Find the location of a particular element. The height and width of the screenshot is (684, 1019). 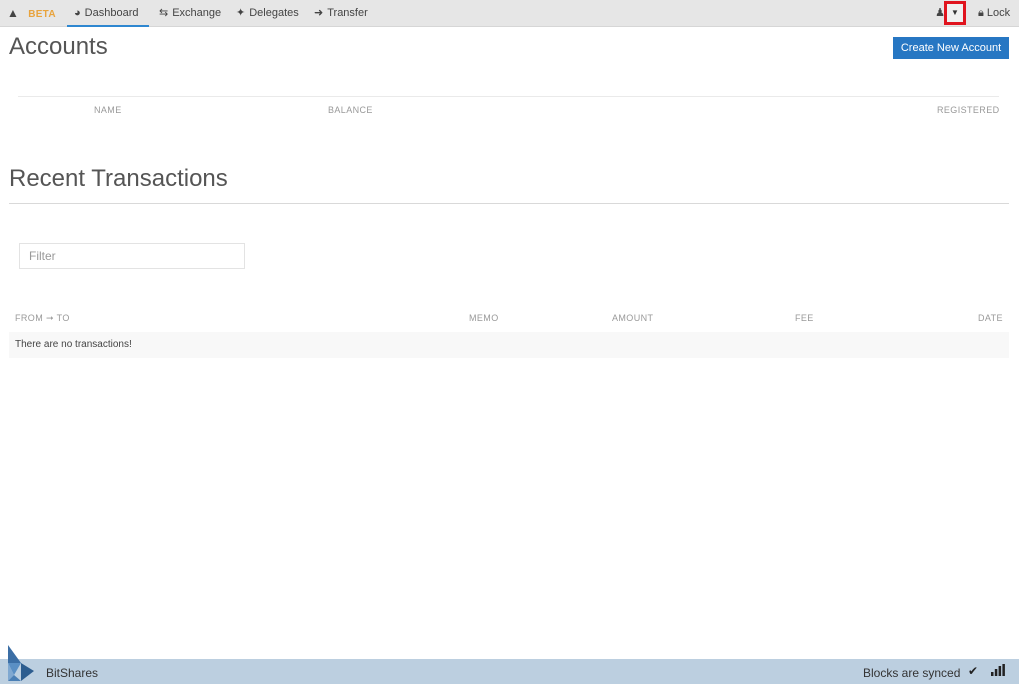

empty-transactions-message: There are no transactions! is located at coordinates (73, 344).